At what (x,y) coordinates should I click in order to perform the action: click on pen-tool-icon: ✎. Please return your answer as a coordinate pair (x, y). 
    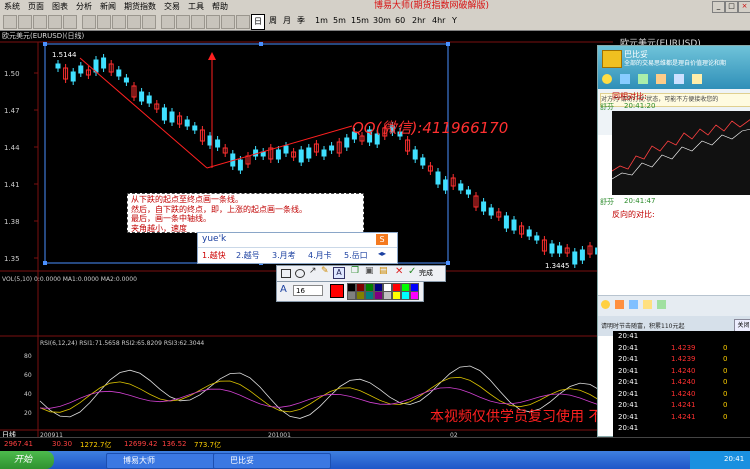
    Looking at the image, I should click on (325, 271).